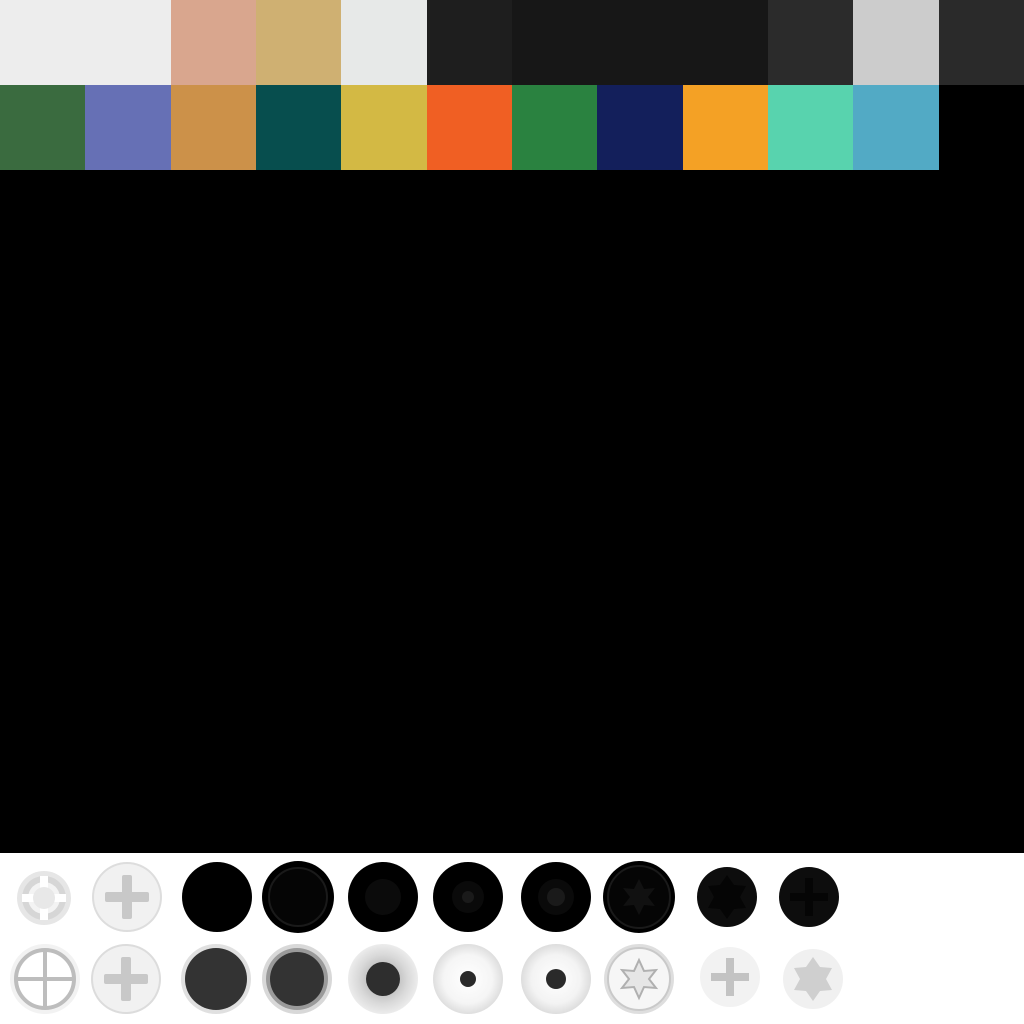 The height and width of the screenshot is (1024, 1024). Describe the element at coordinates (44, 898) in the screenshot. I see `crosshair-screw-icon` at that location.